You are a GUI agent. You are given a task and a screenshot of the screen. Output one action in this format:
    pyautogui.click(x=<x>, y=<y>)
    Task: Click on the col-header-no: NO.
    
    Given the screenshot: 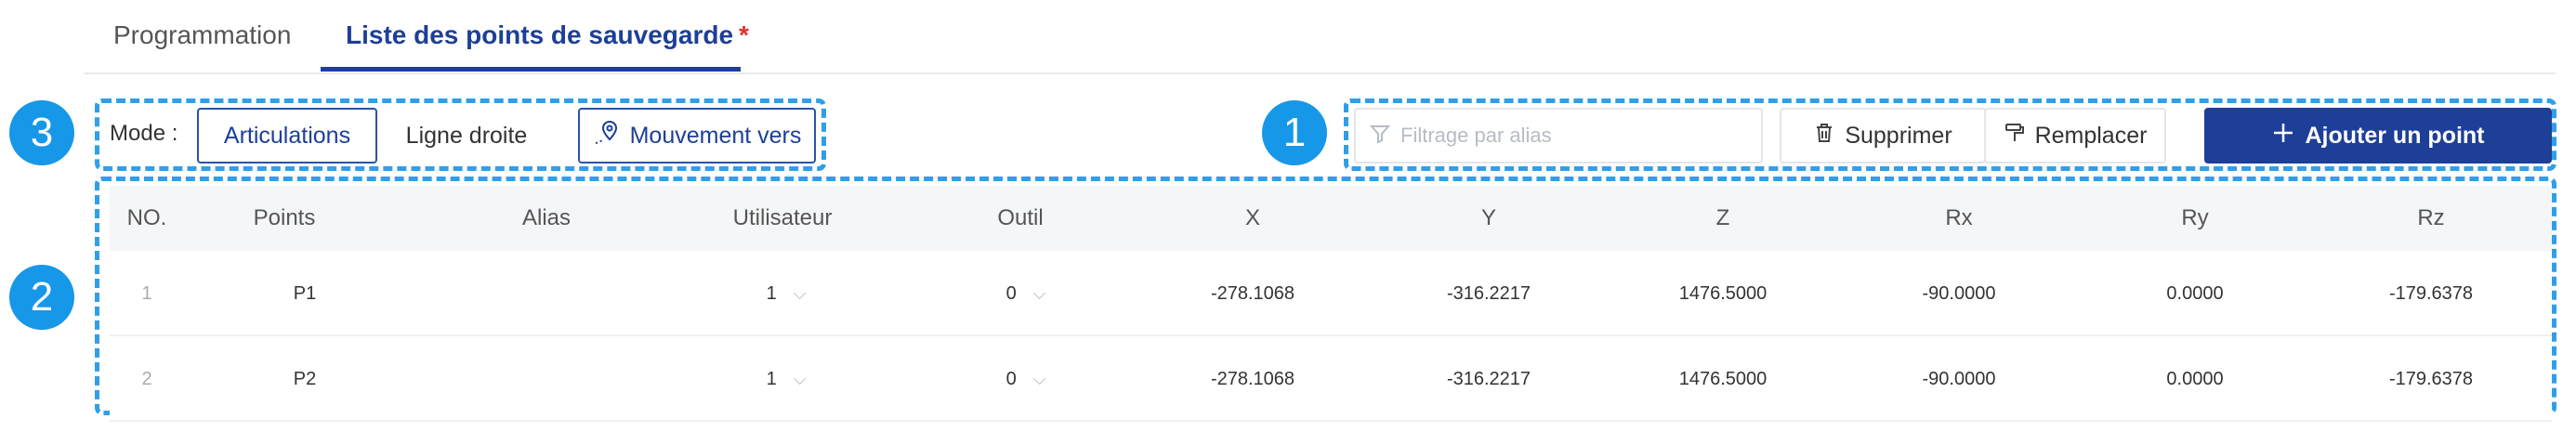 What is the action you would take?
    pyautogui.click(x=146, y=217)
    